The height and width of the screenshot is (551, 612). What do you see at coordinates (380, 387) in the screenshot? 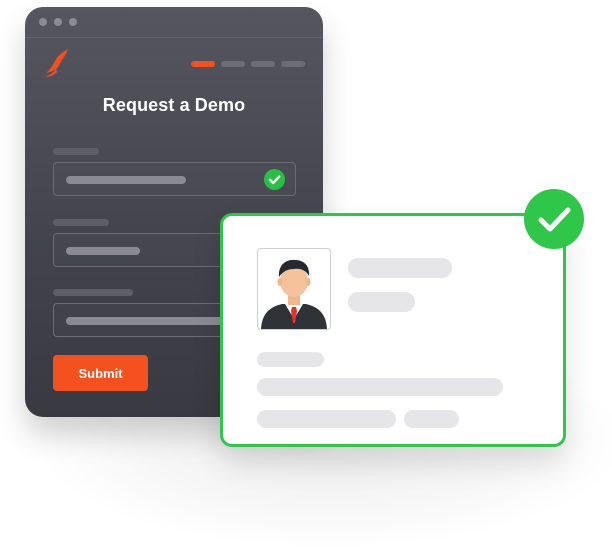
I see `card-detail-line` at bounding box center [380, 387].